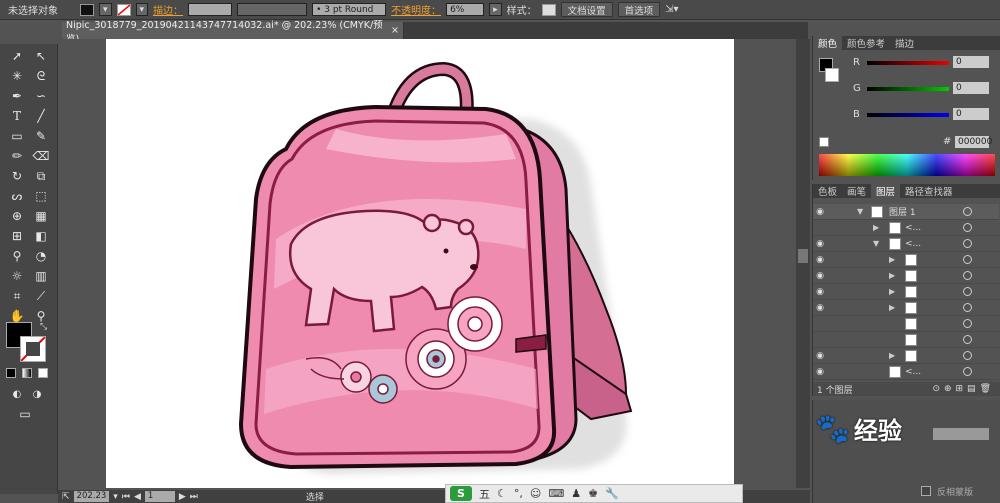  I want to click on blend-icon: ◔, so click(41, 256).